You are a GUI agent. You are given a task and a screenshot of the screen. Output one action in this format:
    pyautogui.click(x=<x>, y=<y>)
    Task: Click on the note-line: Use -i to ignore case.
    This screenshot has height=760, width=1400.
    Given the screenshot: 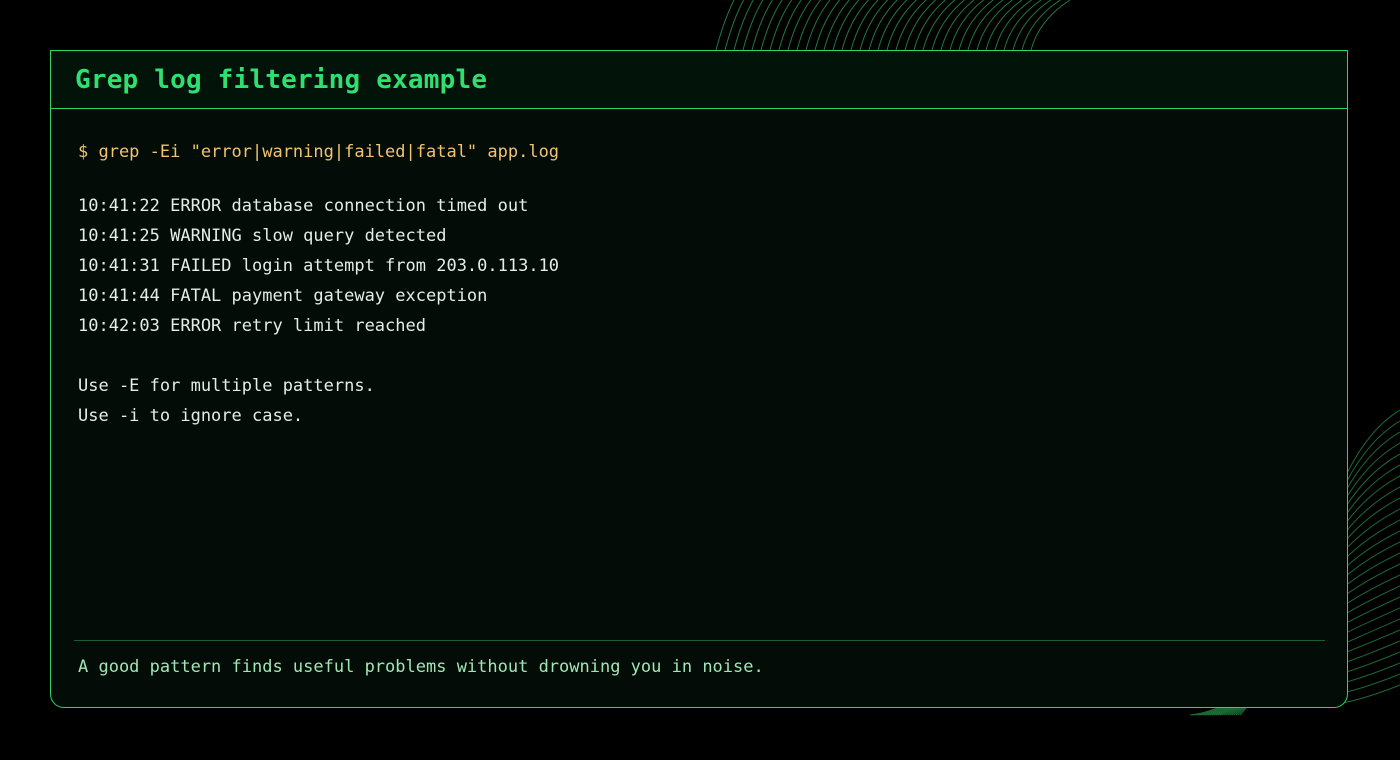 What is the action you would take?
    pyautogui.click(x=191, y=416)
    